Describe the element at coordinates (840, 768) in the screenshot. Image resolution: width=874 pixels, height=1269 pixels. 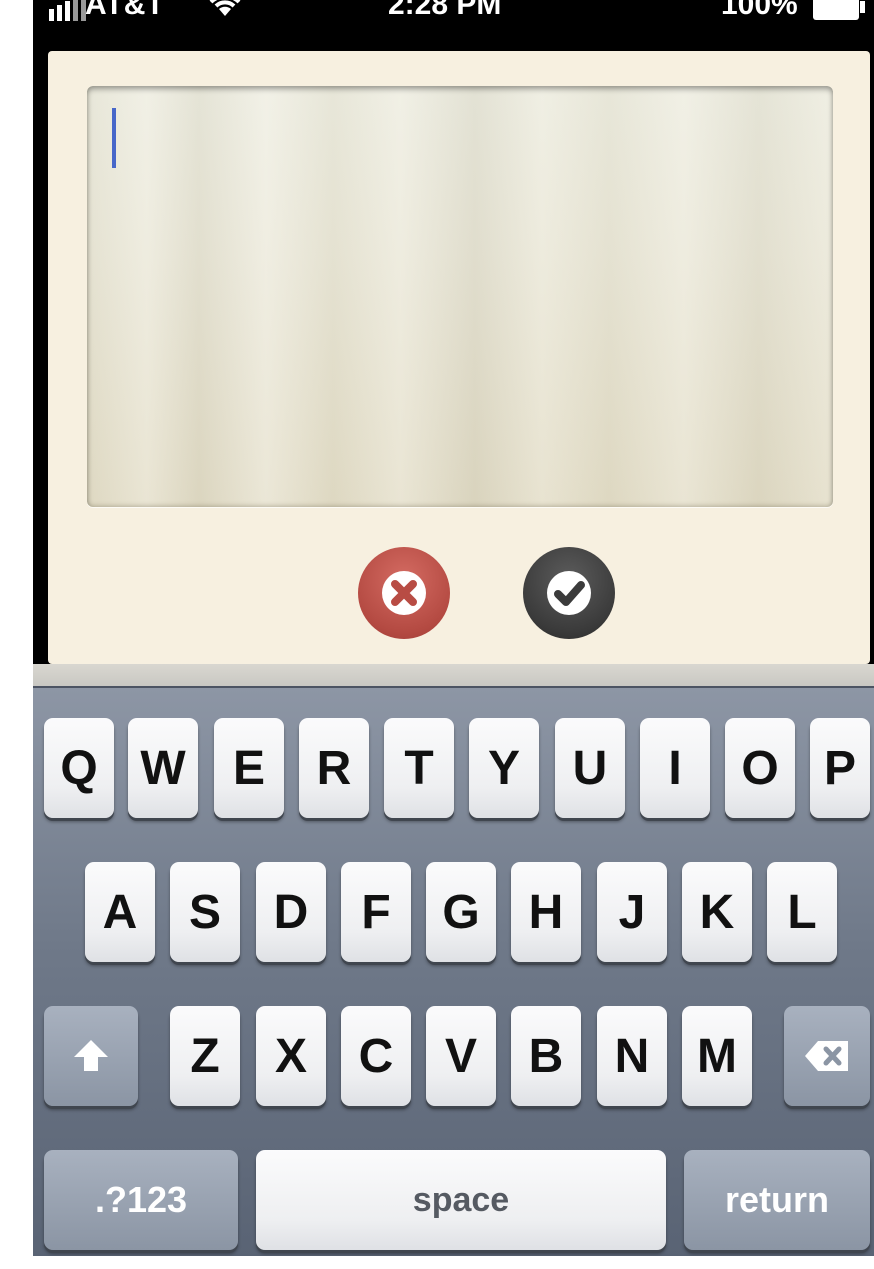
I see `key-p: P` at that location.